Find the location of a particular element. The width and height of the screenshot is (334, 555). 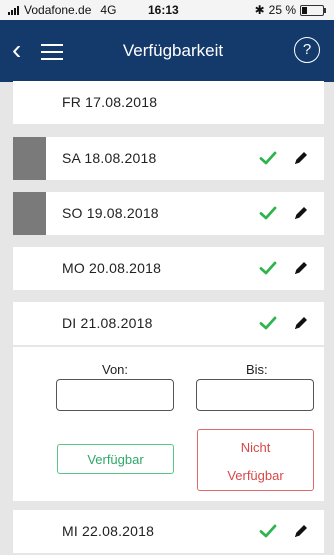

day-date-label: SA 18.08.2018 is located at coordinates (109, 158).